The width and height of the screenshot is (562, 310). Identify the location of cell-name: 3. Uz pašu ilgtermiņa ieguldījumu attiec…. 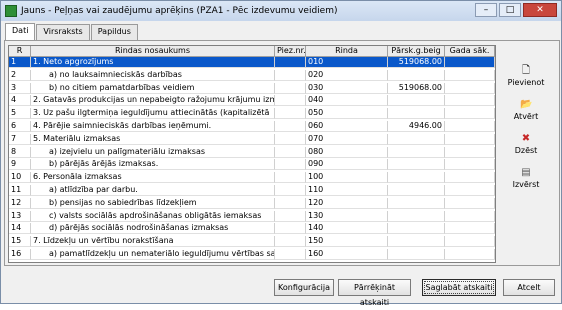
(153, 114).